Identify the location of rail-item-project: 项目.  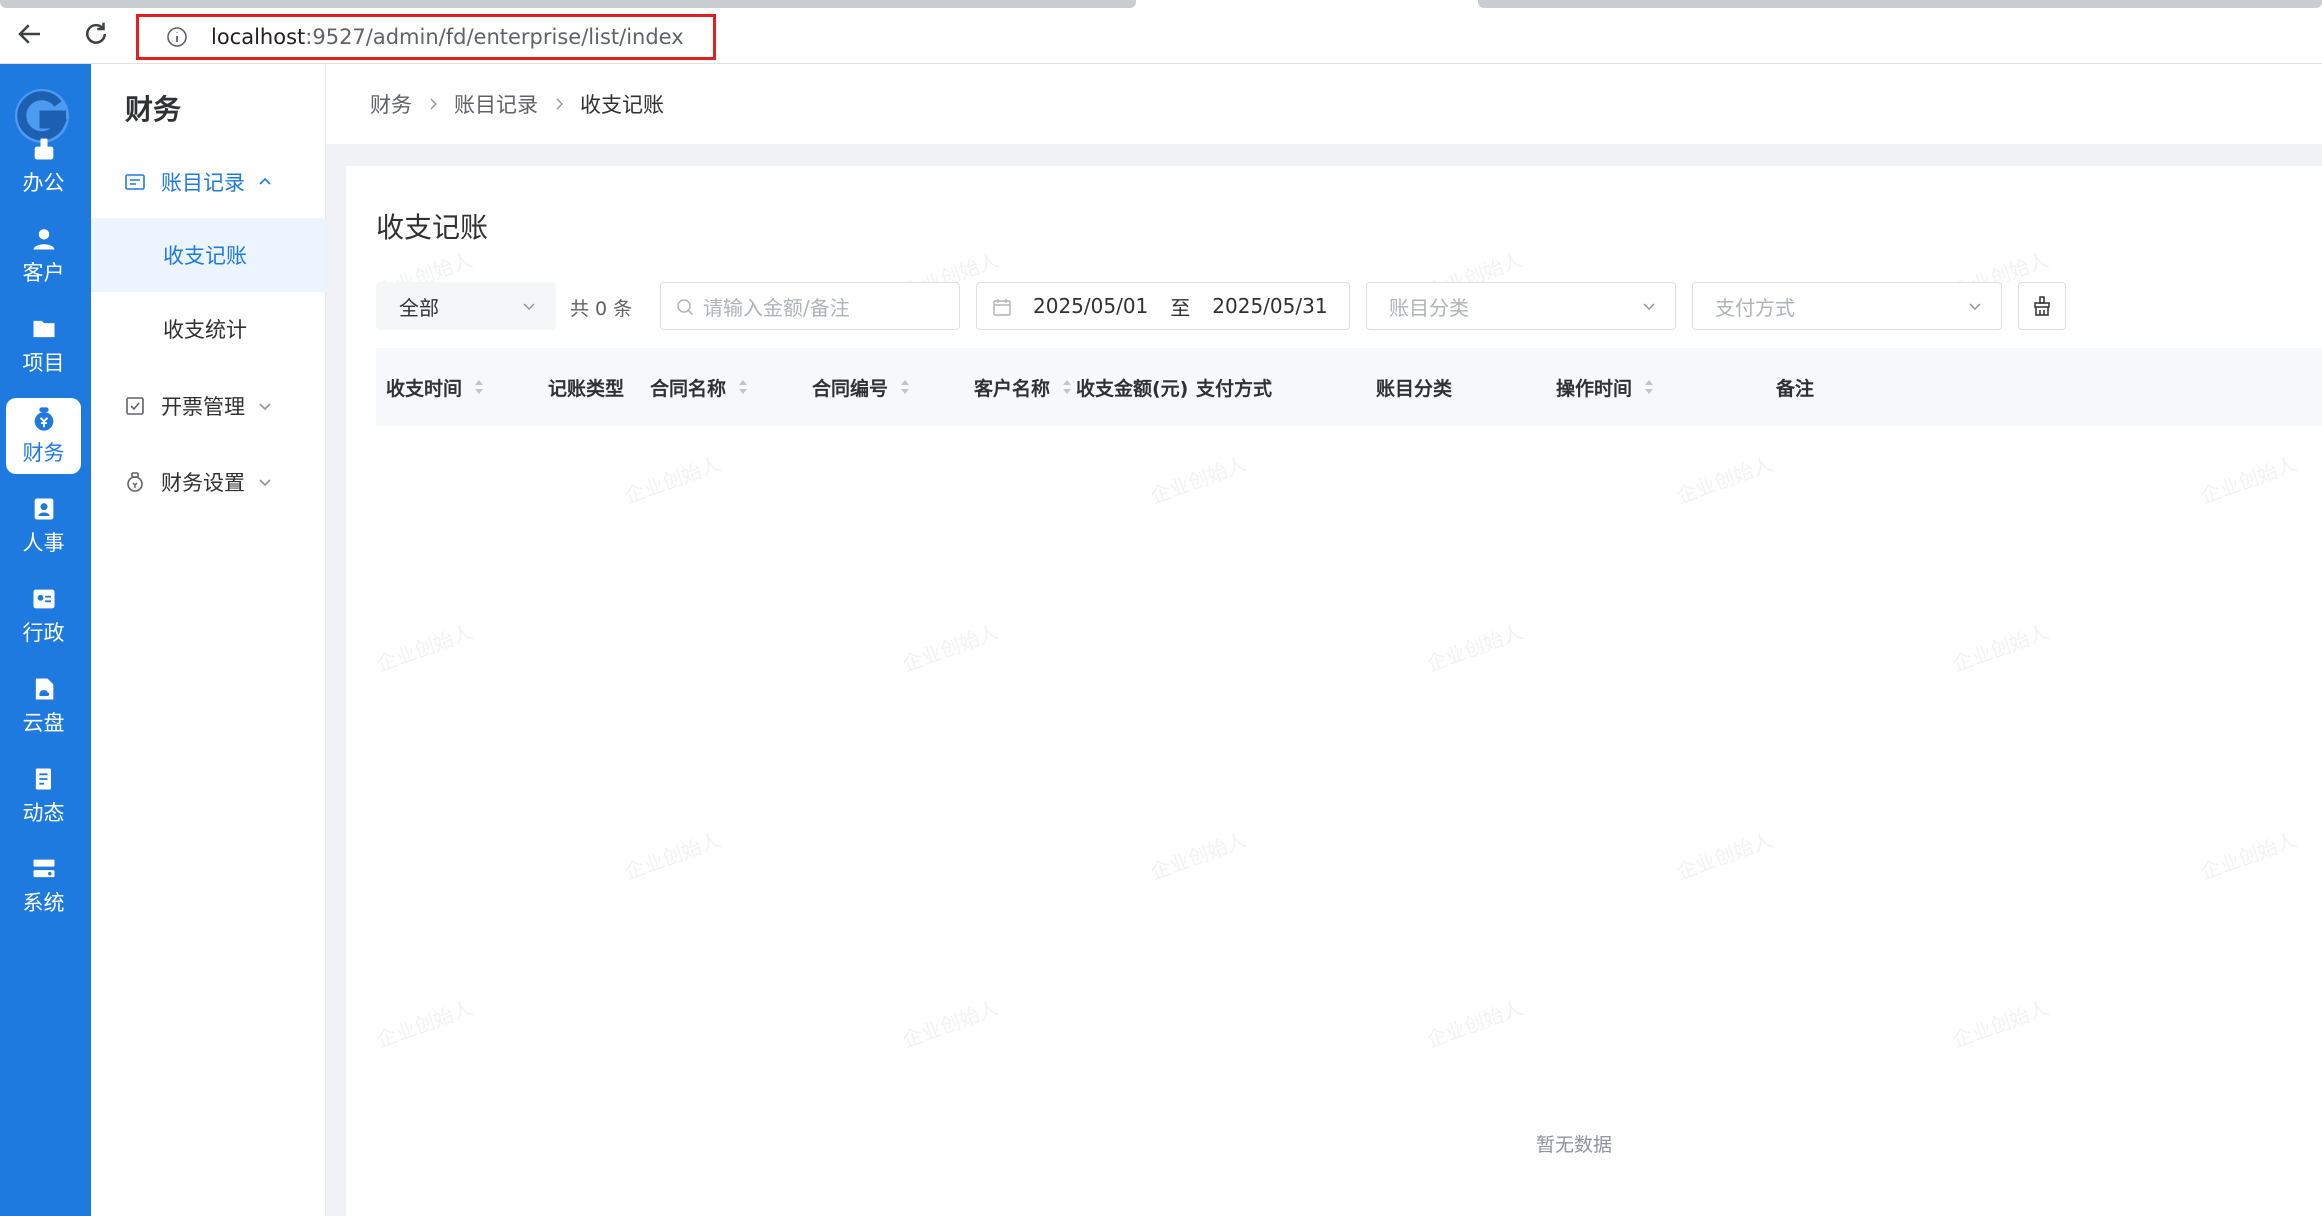
(43, 346).